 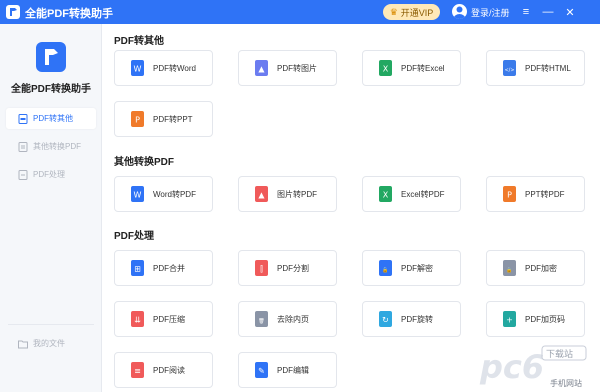 I want to click on tool-card-pdf-to-ppt: P PDF转PPT, so click(x=163, y=119).